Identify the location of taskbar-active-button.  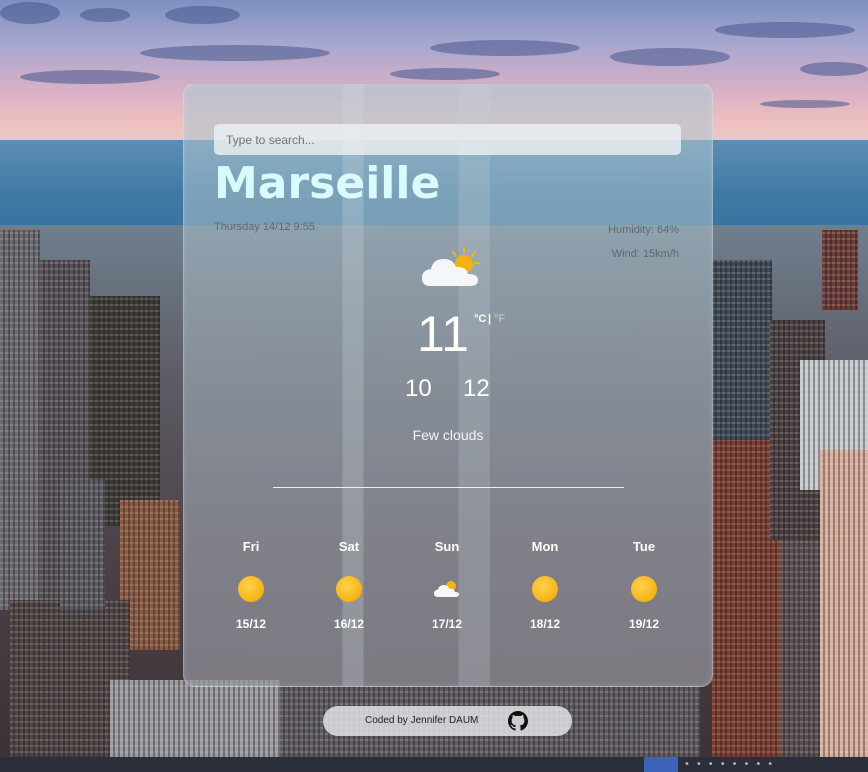
(661, 764).